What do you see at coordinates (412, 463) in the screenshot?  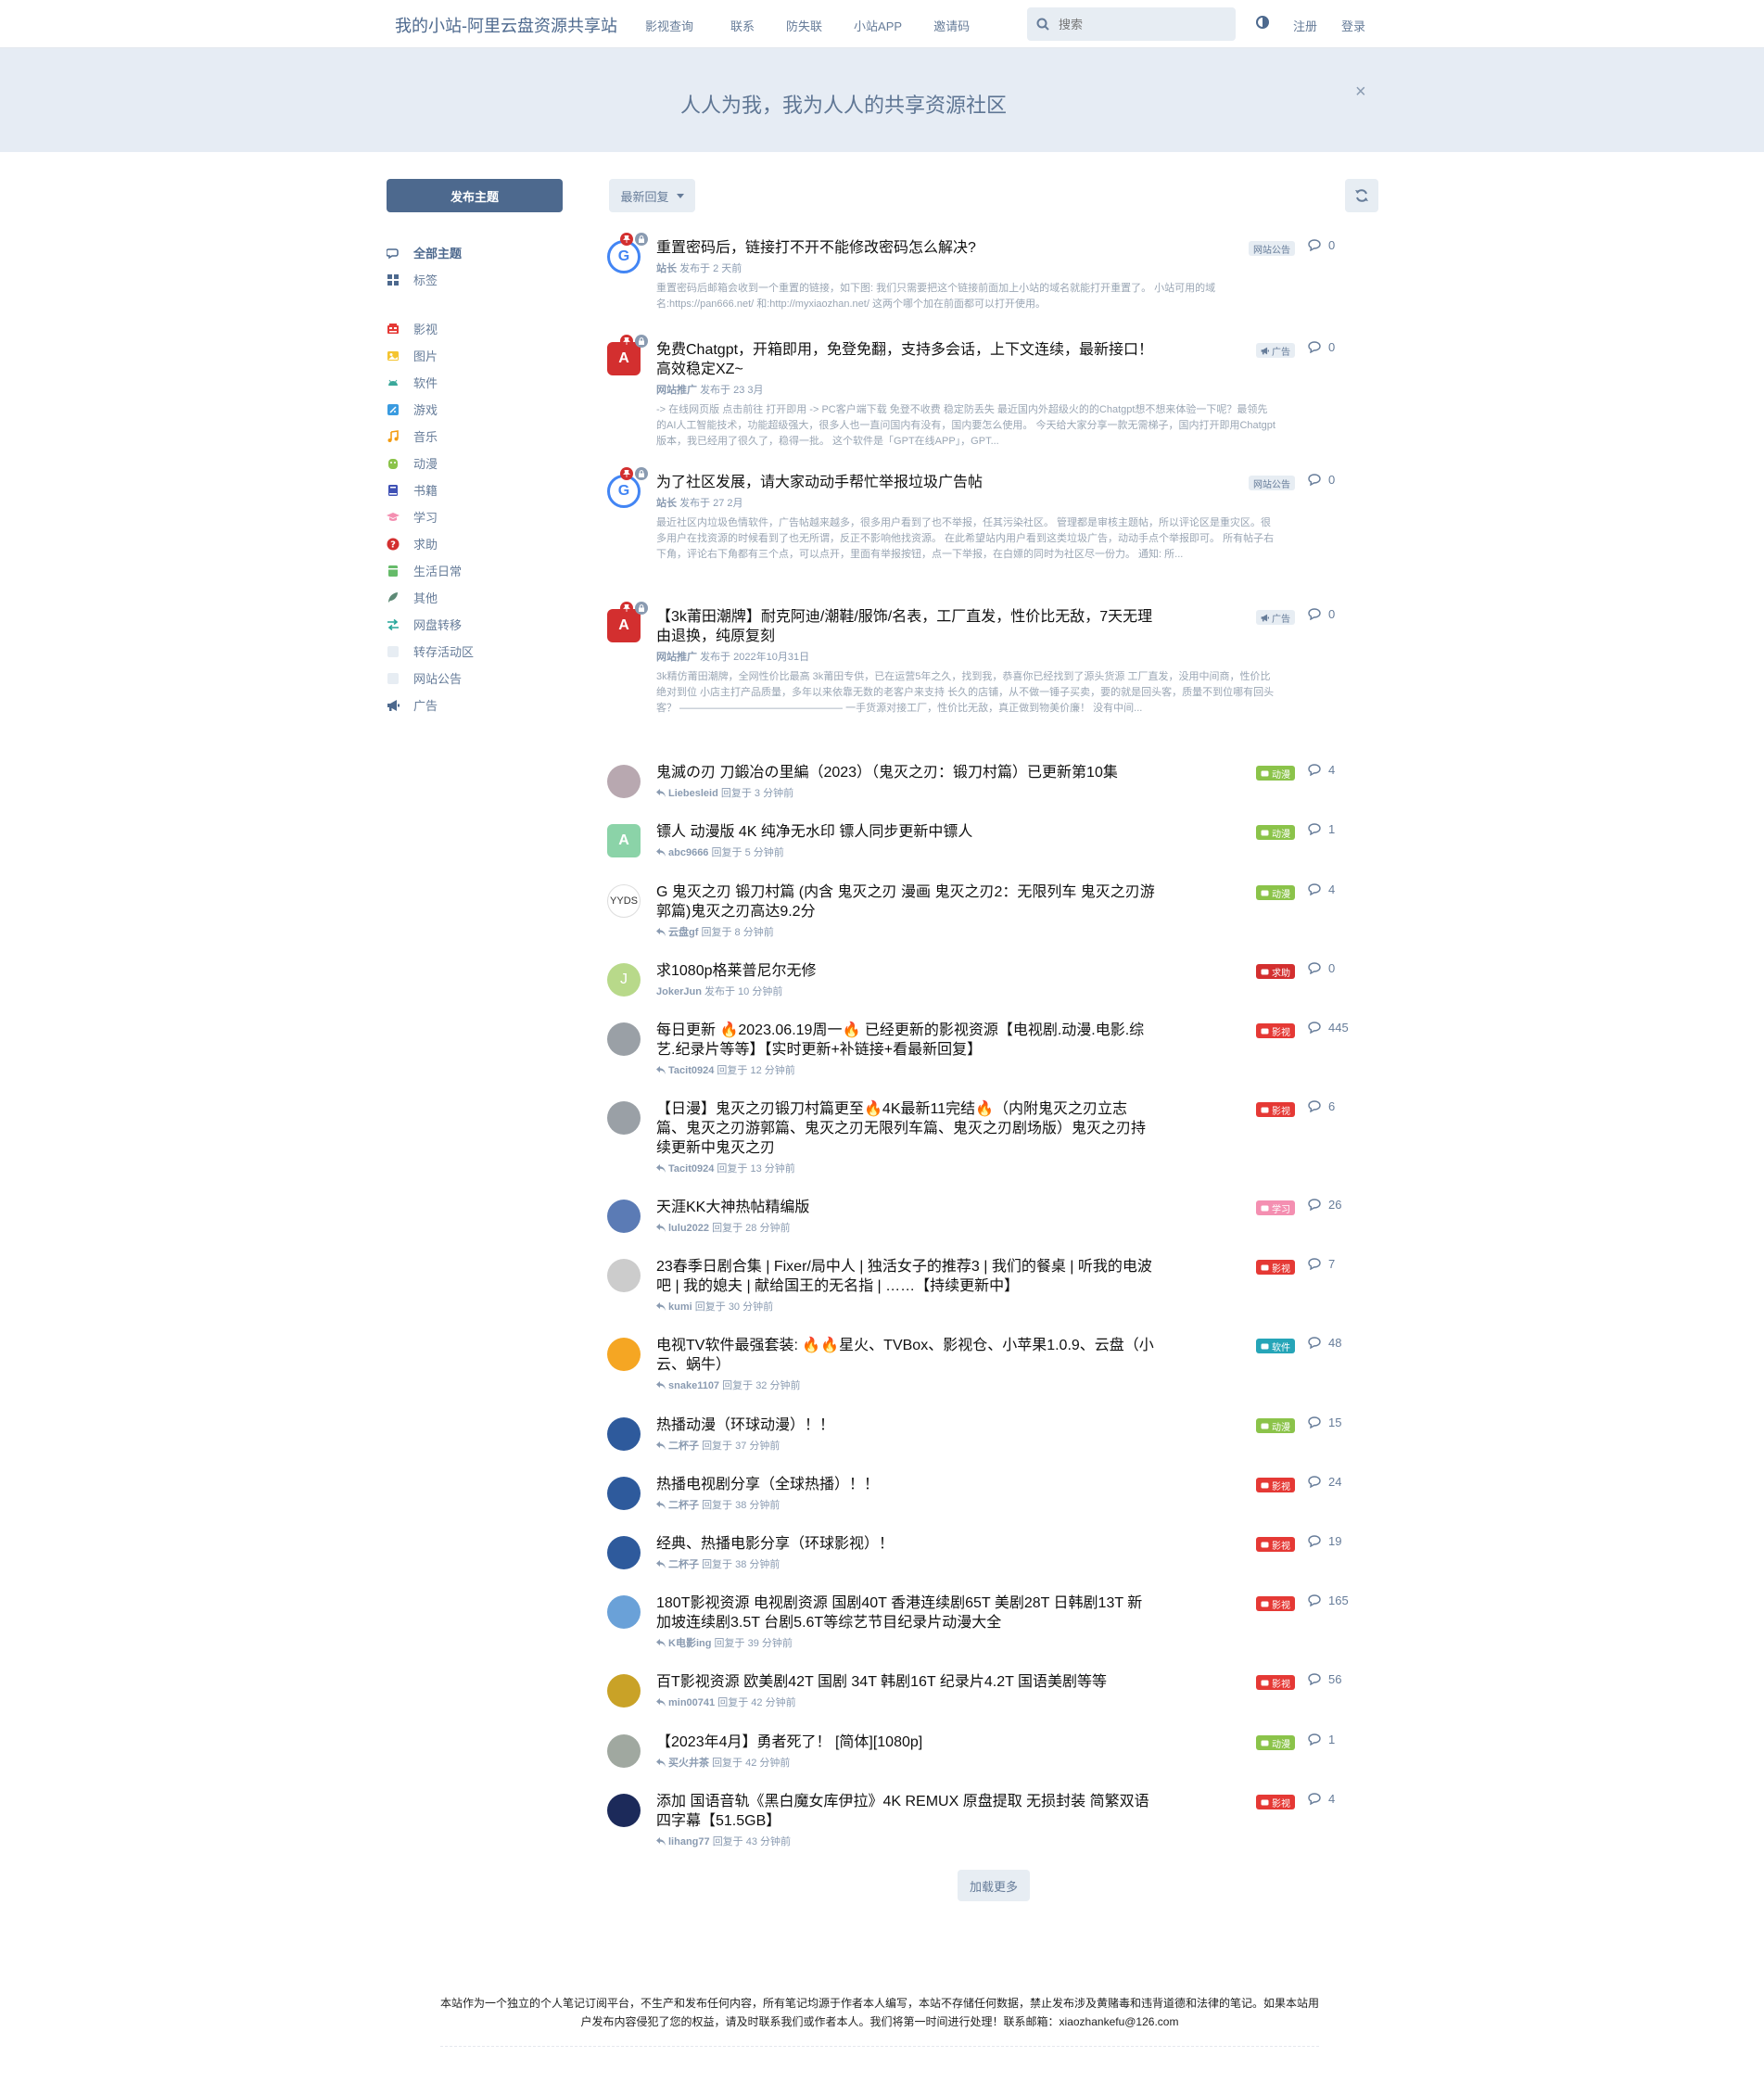 I see `sidebar-item: 动漫` at bounding box center [412, 463].